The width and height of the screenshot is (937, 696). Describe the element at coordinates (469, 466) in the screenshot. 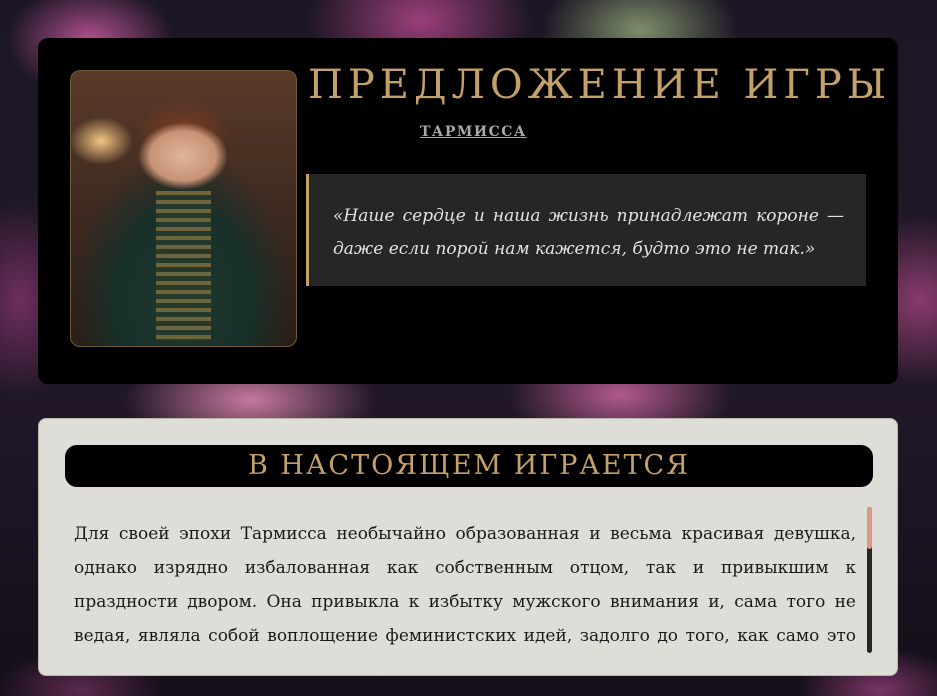

I see `section-title: В НАСТОЯЩЕМ ИГРАЕТСЯ` at that location.